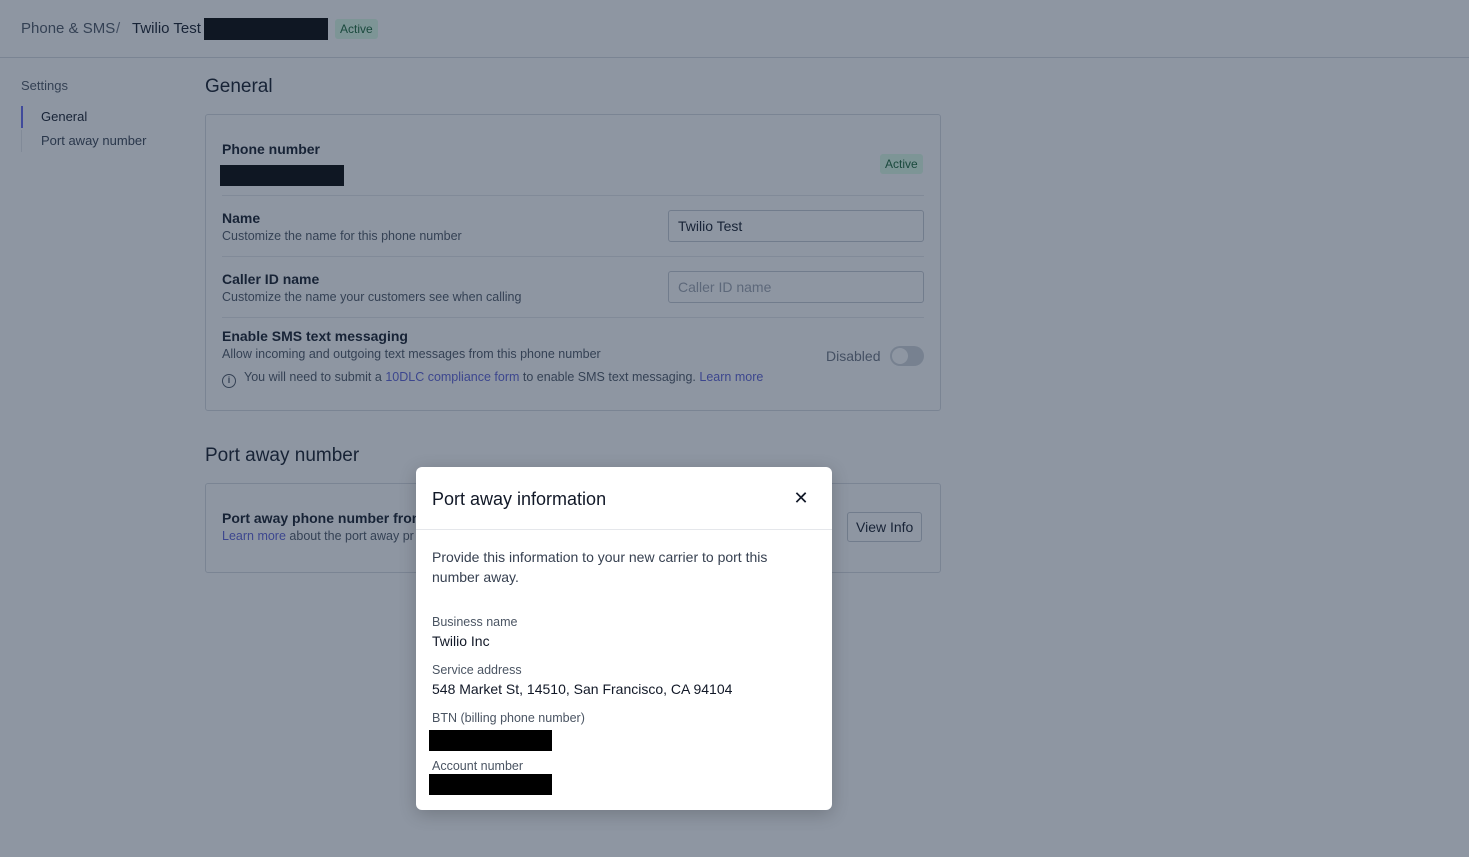 This screenshot has width=1469, height=857. I want to click on business-name-label: Business name, so click(475, 622).